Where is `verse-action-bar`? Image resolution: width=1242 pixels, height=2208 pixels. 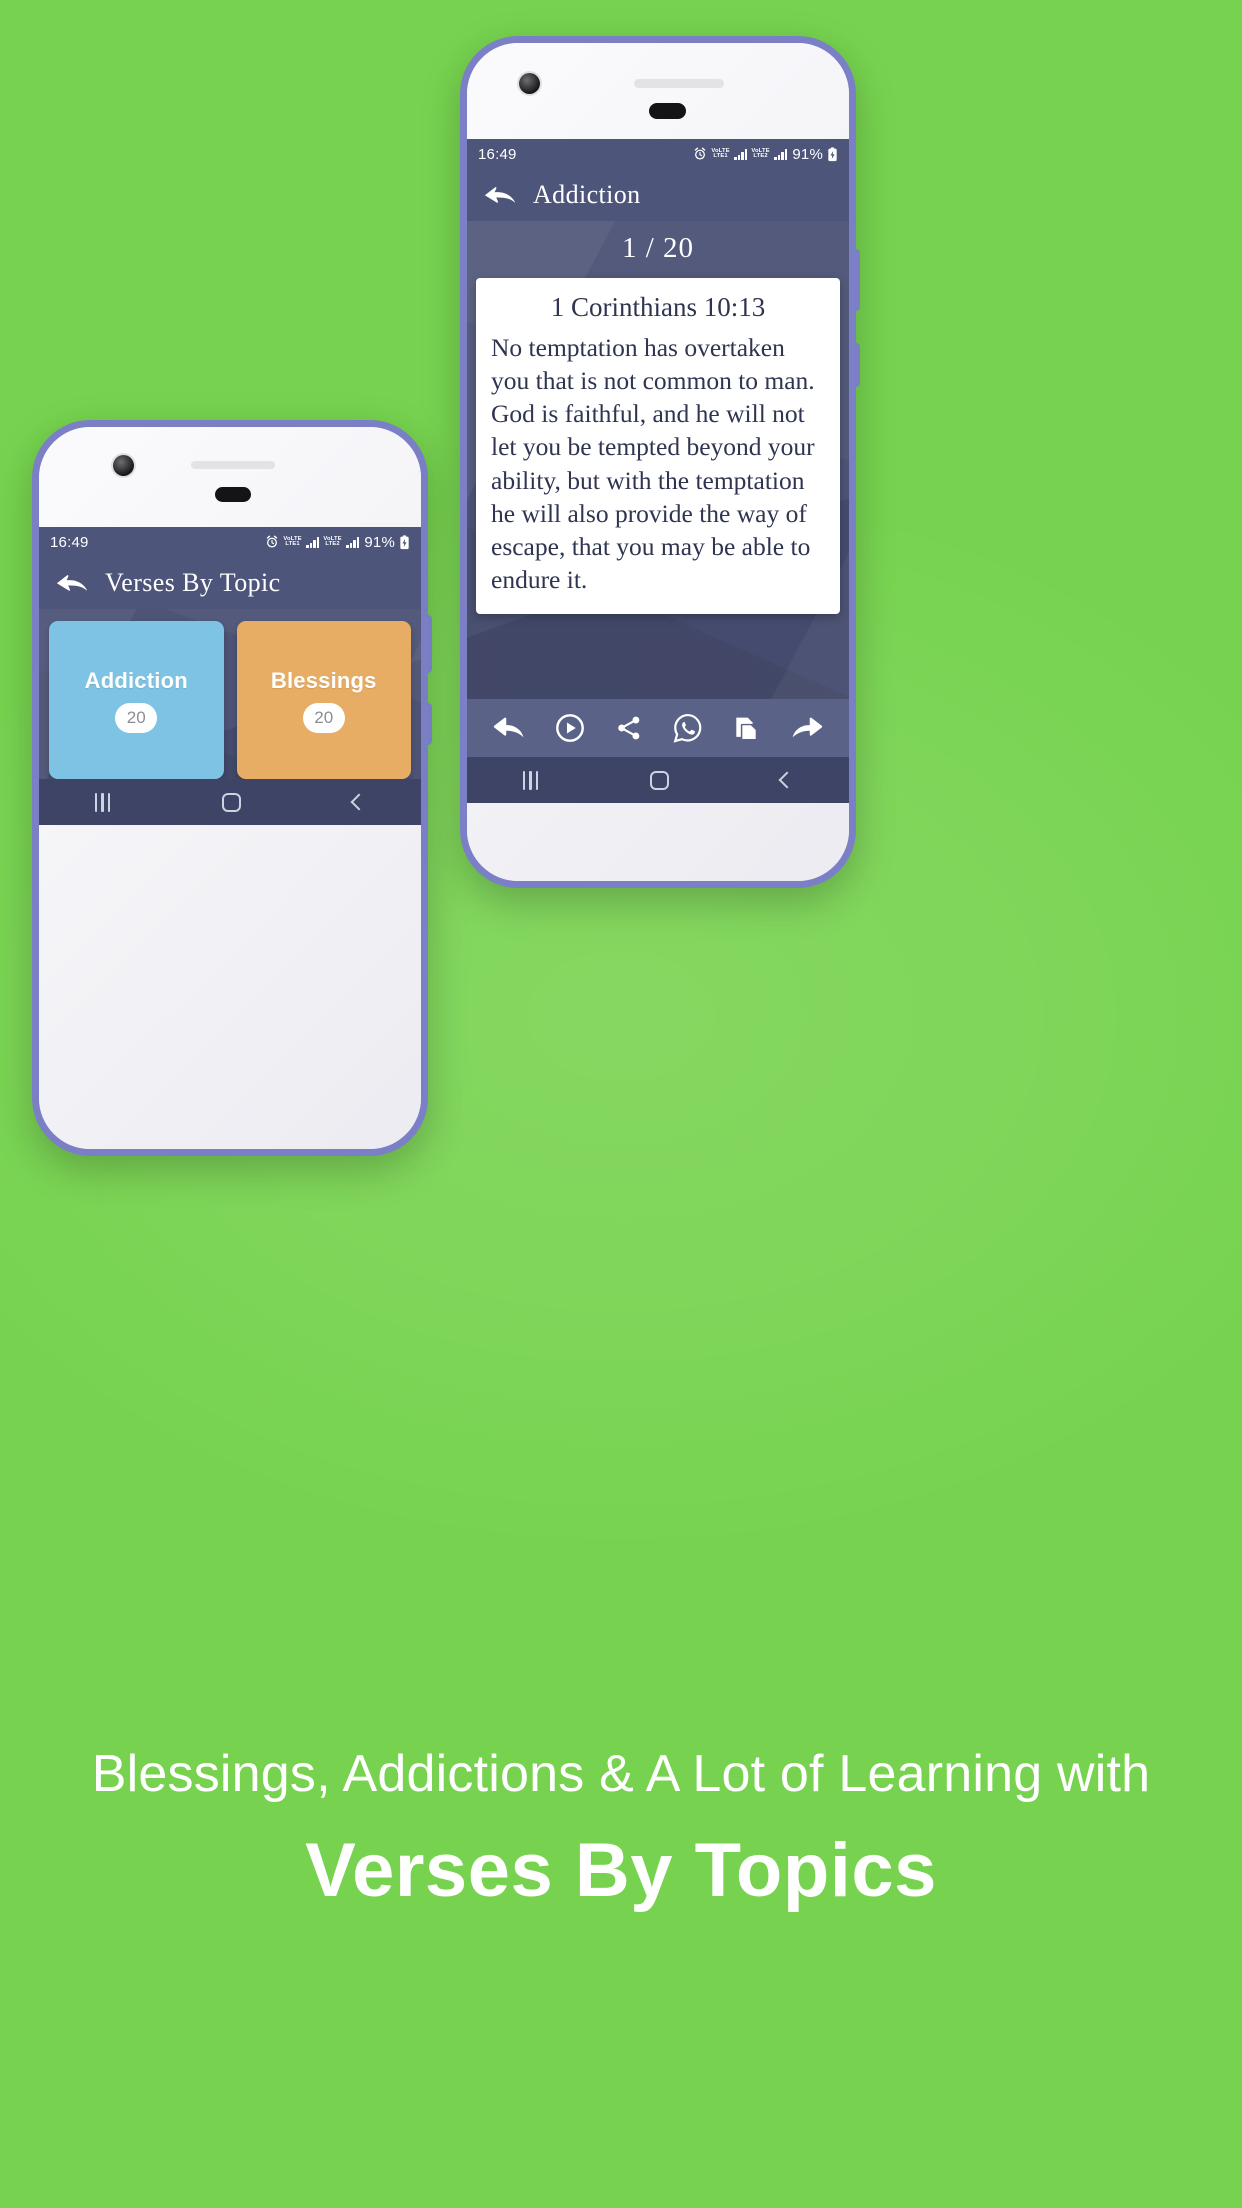
verse-action-bar is located at coordinates (658, 728).